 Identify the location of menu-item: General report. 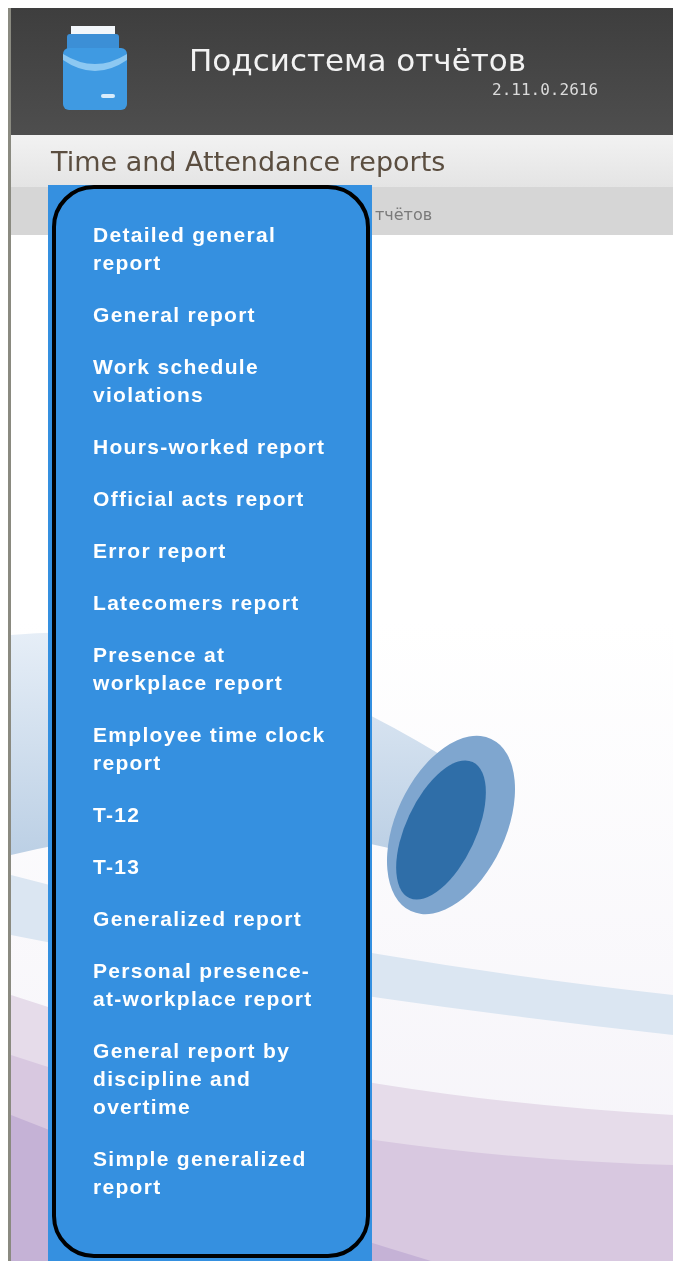
(211, 315).